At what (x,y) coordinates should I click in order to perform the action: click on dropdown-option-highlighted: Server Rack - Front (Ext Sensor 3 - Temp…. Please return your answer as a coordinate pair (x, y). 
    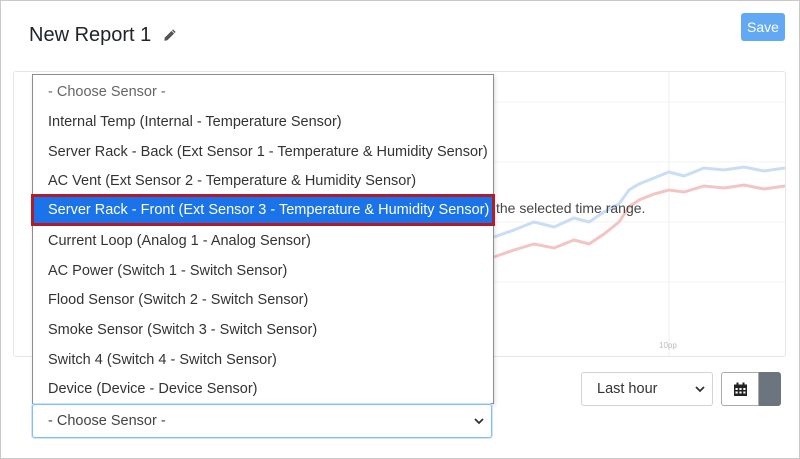
    Looking at the image, I should click on (263, 210).